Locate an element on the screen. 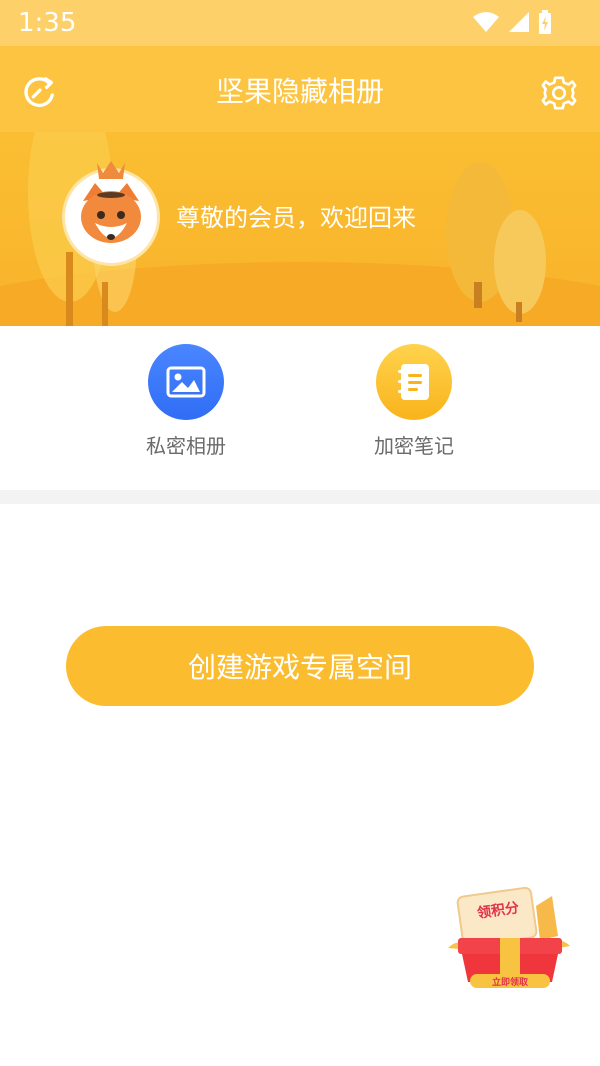 The image size is (600, 1066). status-icons is located at coordinates (512, 22).